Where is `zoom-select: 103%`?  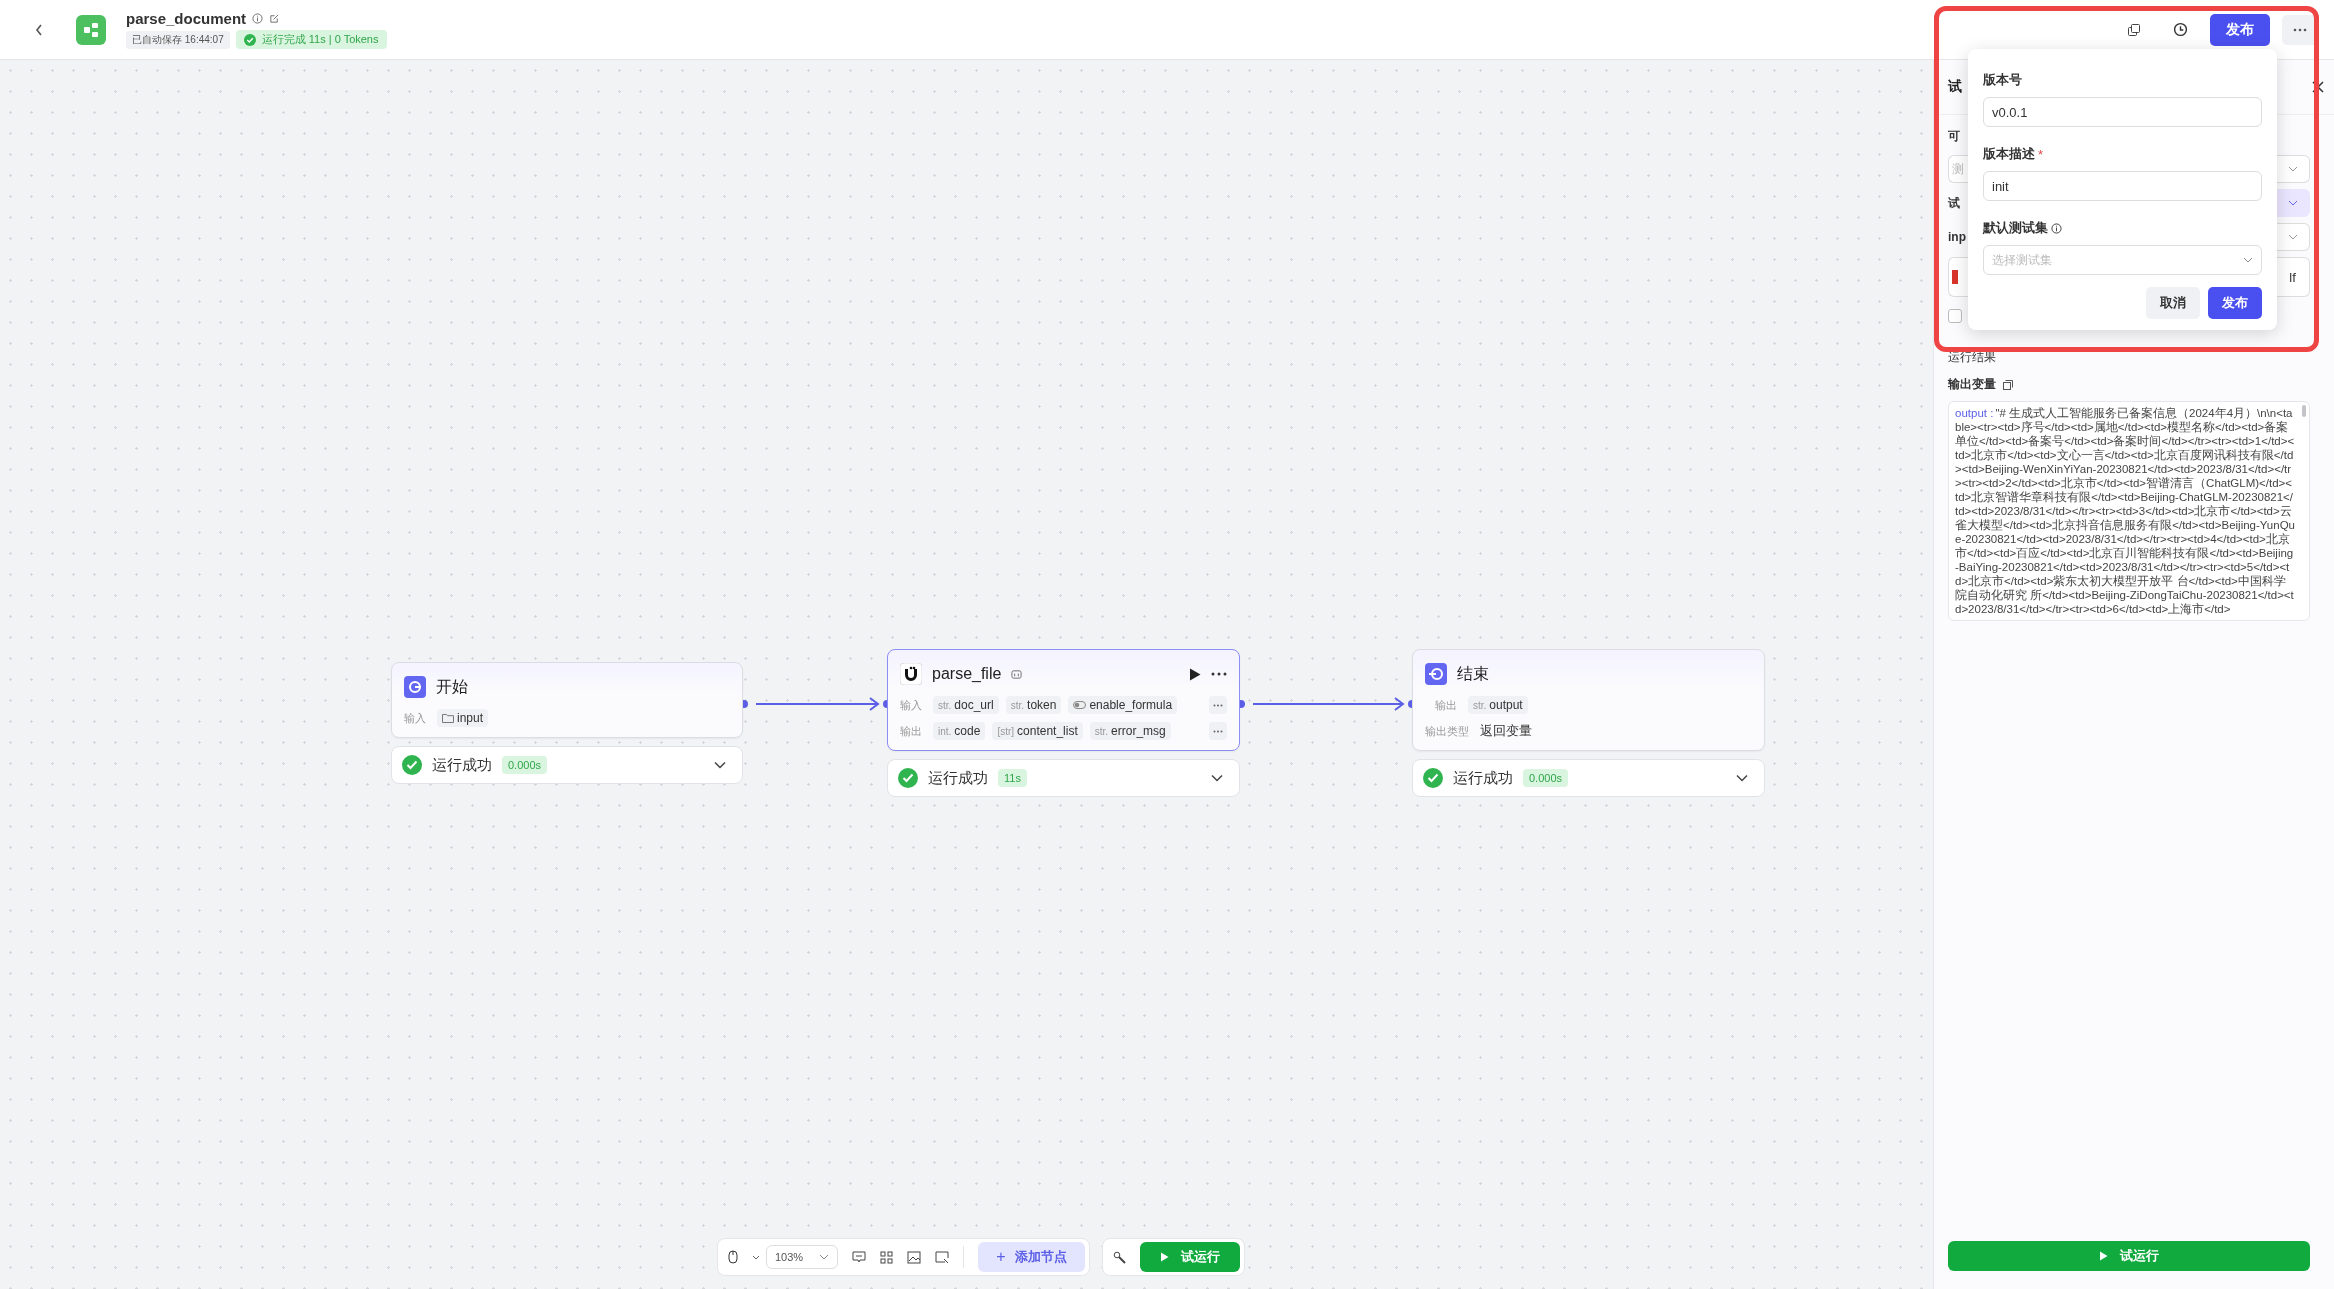 zoom-select: 103% is located at coordinates (802, 1257).